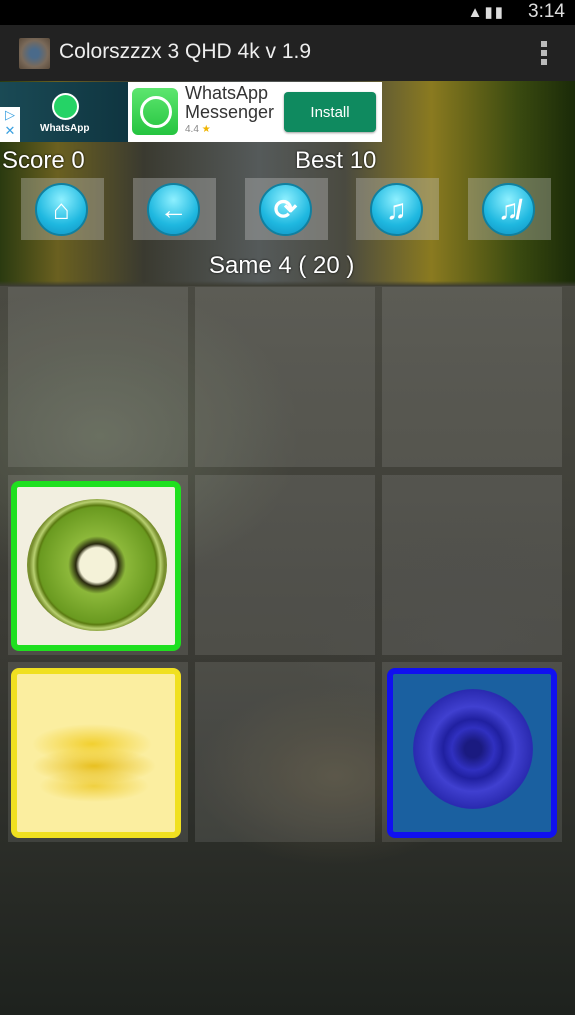 The image size is (575, 1015). I want to click on back-button: ←, so click(174, 209).